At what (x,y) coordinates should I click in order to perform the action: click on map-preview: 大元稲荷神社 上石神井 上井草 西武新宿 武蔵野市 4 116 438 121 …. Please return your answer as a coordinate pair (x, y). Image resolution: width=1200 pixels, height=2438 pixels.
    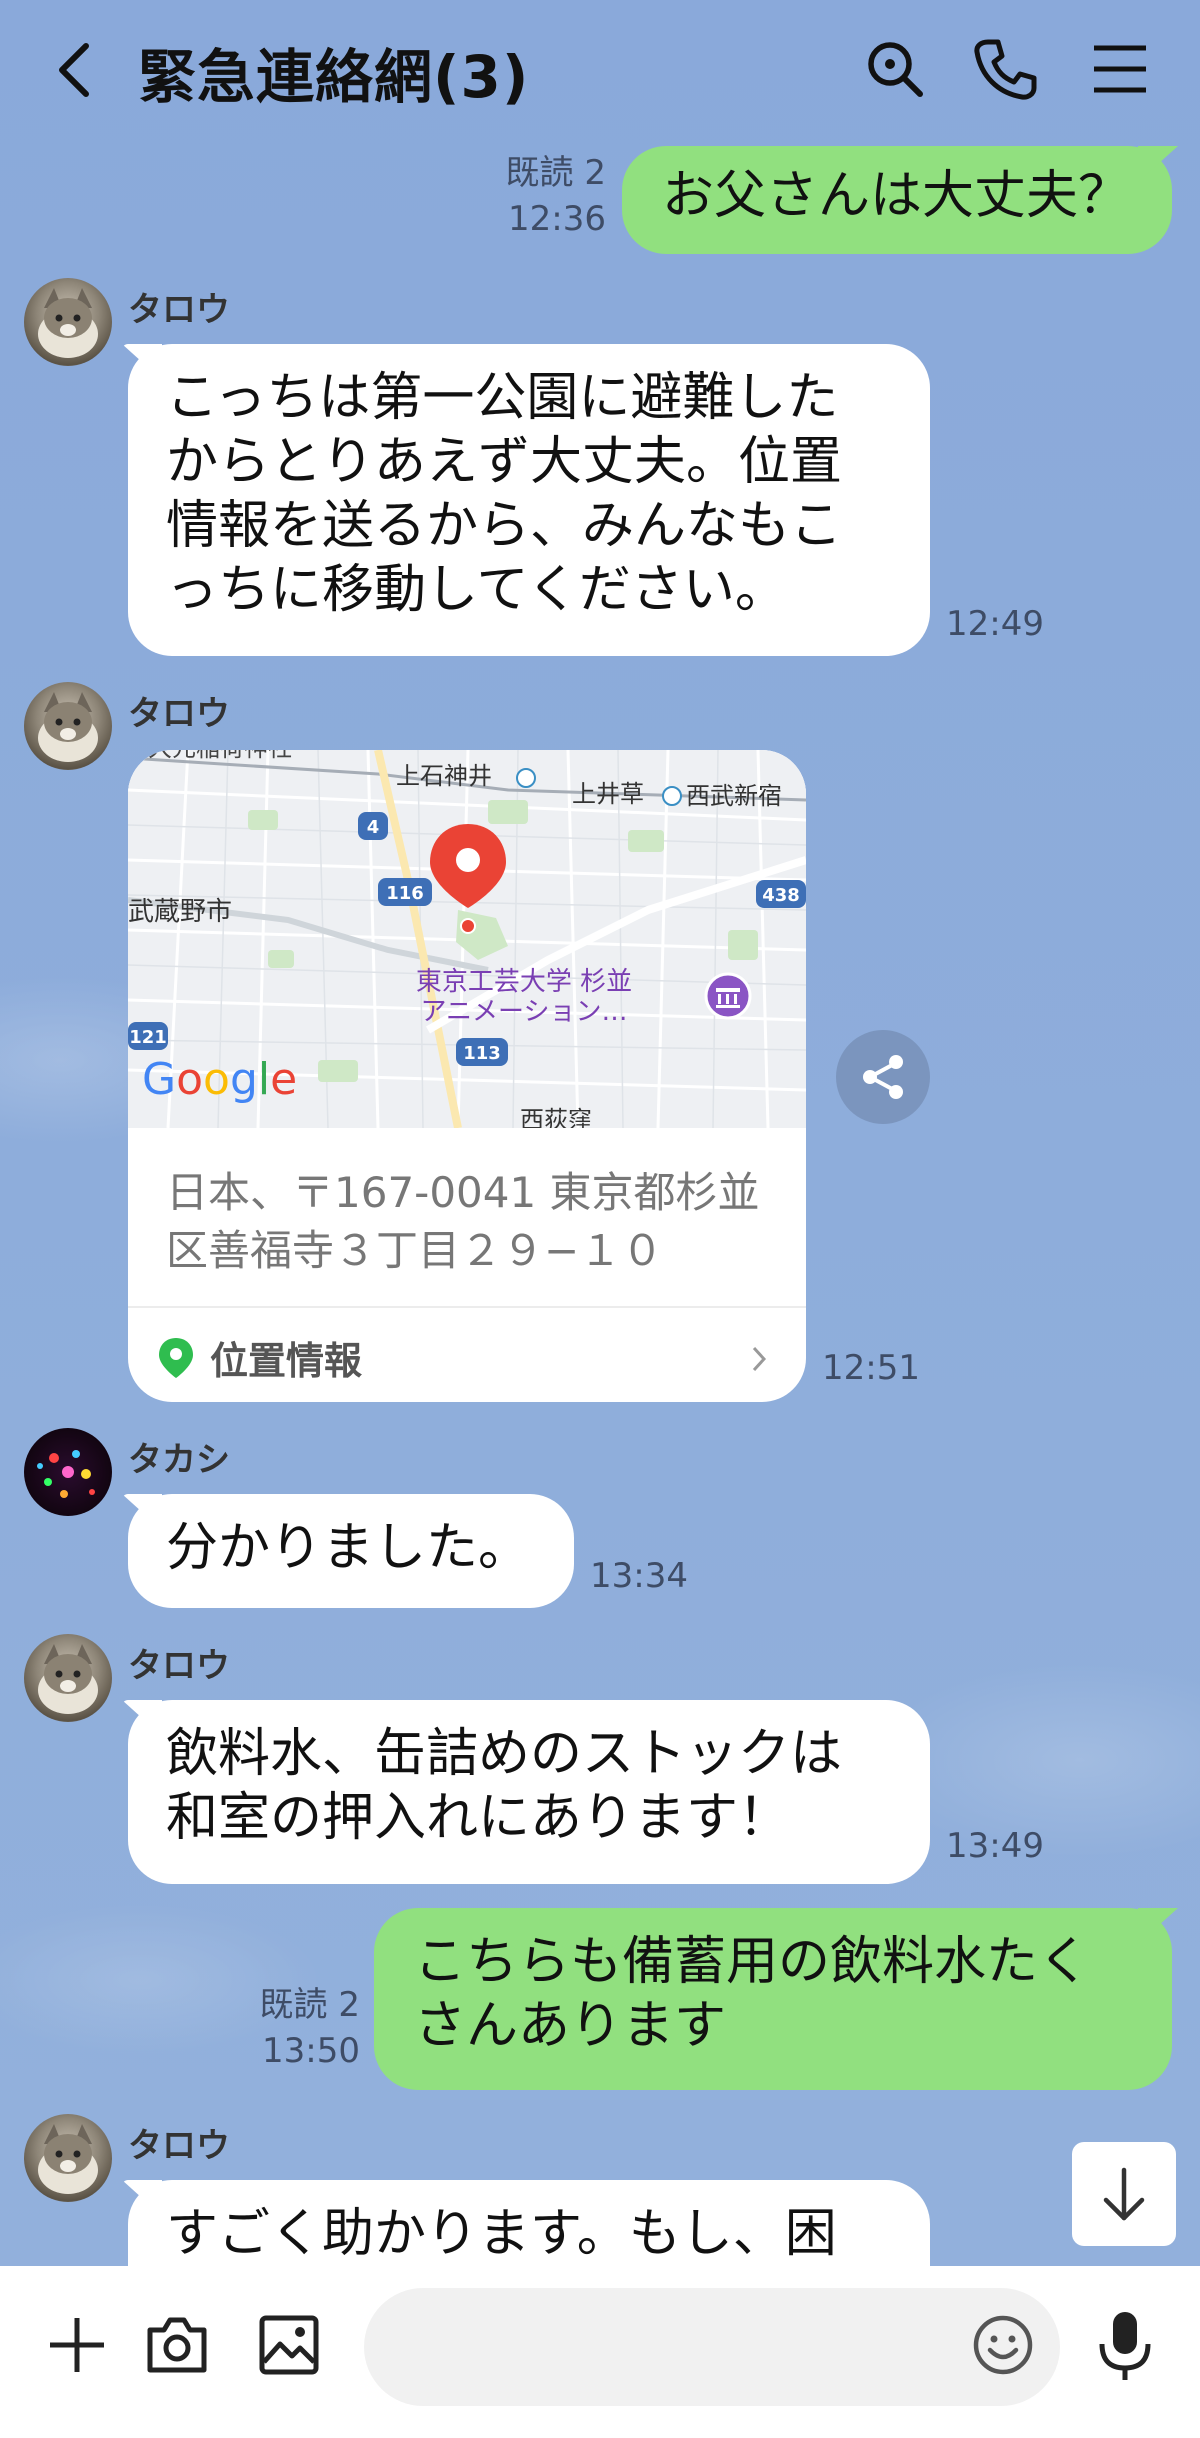
    Looking at the image, I should click on (467, 939).